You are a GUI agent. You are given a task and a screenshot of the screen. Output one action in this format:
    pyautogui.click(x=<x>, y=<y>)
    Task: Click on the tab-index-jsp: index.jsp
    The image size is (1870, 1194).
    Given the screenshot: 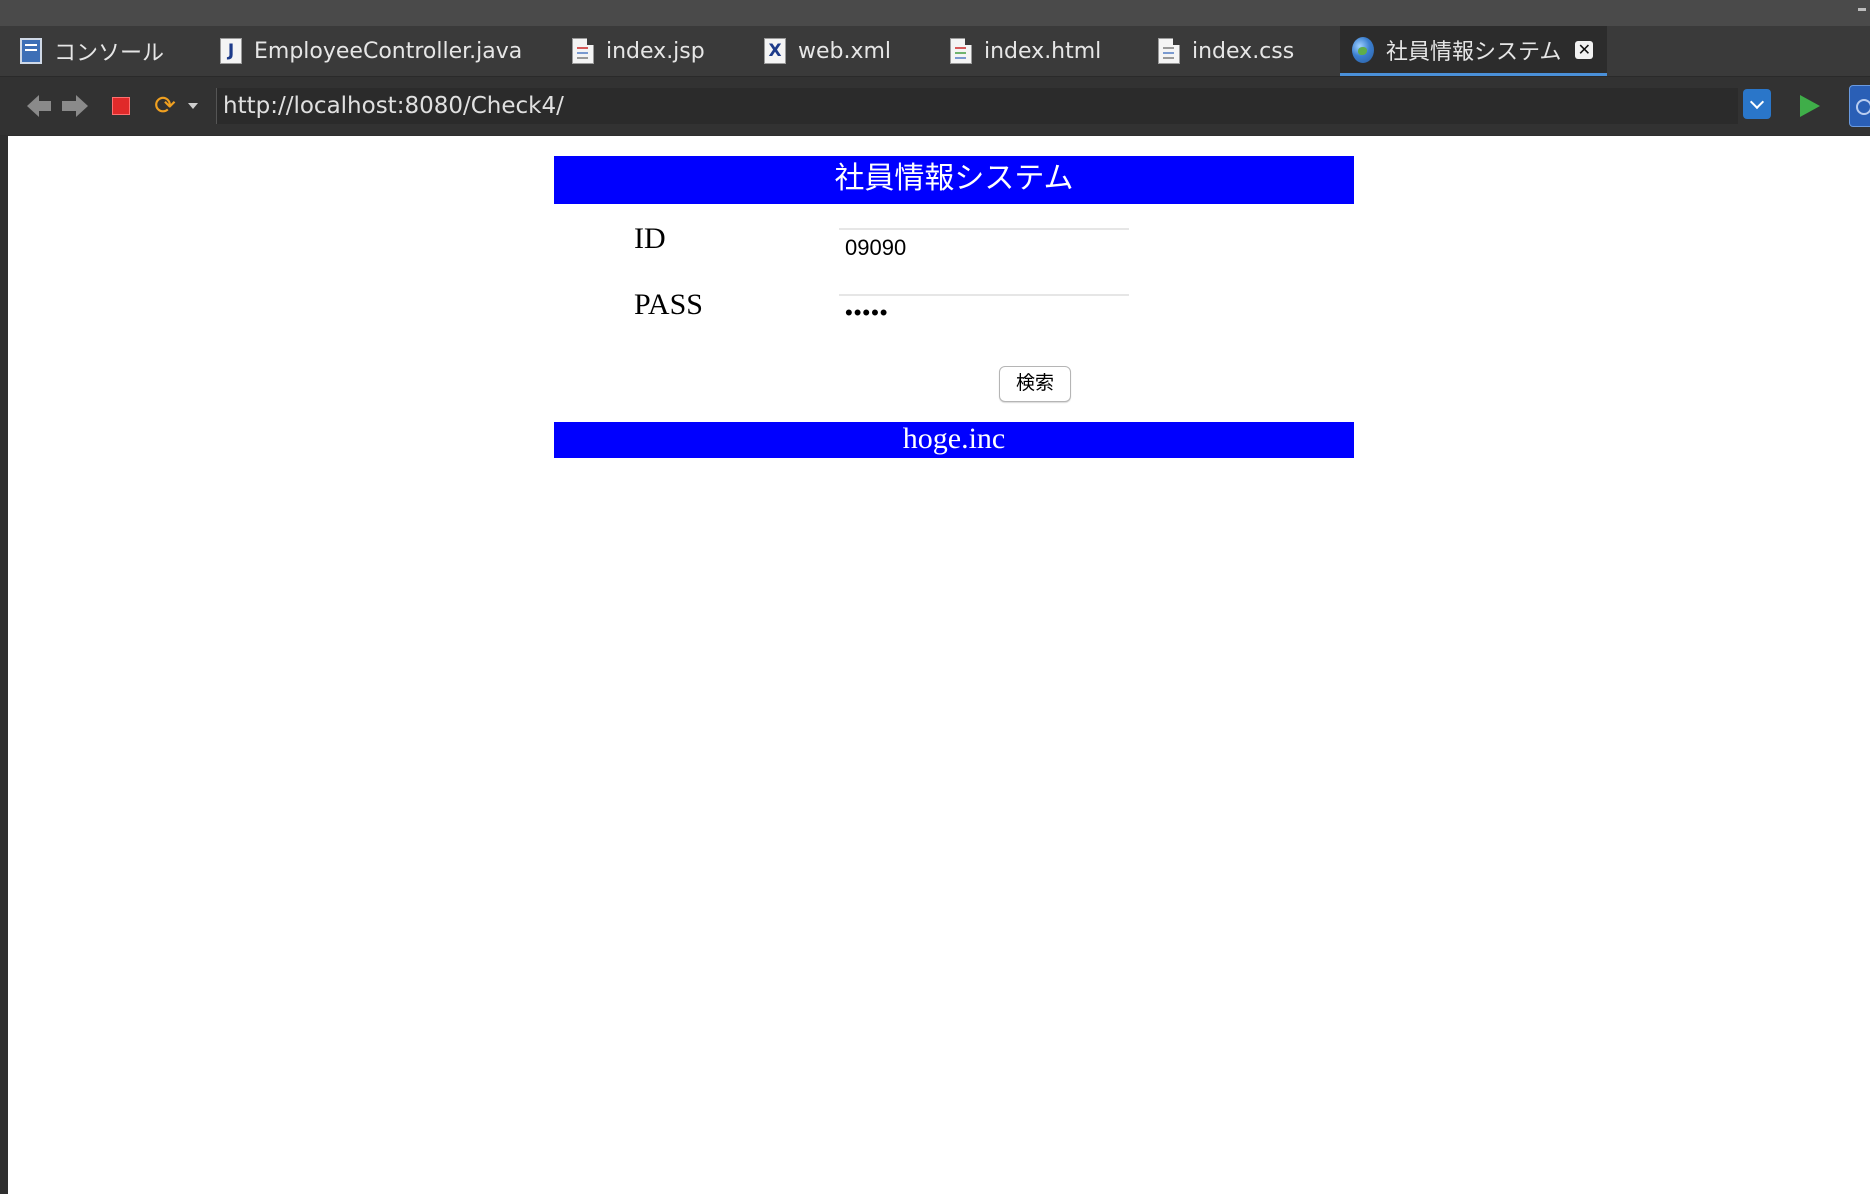 What is the action you would take?
    pyautogui.click(x=638, y=51)
    